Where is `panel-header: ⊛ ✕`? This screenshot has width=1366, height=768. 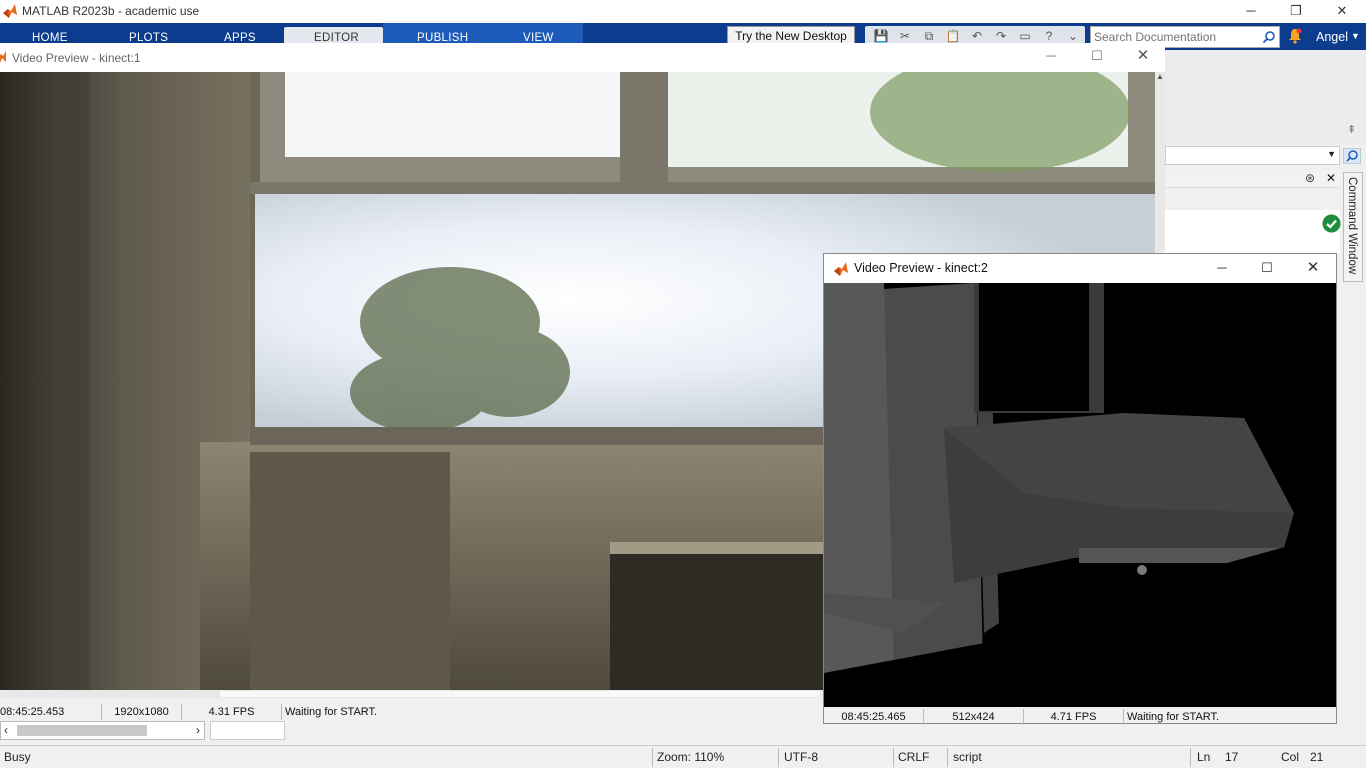 panel-header: ⊛ ✕ is located at coordinates (1252, 179).